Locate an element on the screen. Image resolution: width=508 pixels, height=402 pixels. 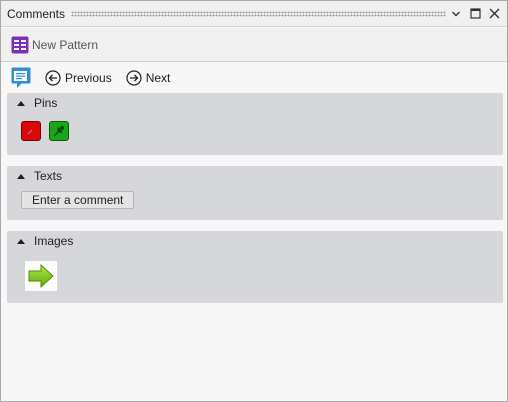
red-pin-button is located at coordinates (31, 131).